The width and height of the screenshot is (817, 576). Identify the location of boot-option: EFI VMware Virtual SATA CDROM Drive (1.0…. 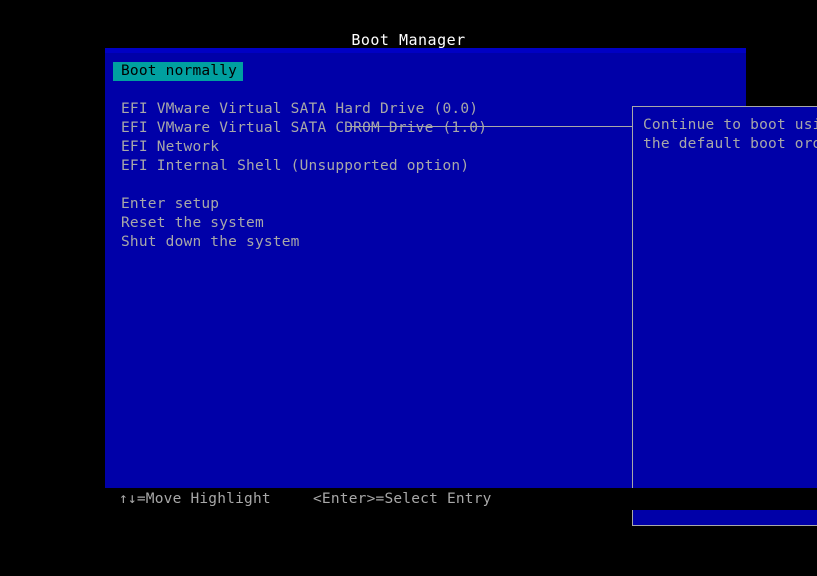
(320, 128).